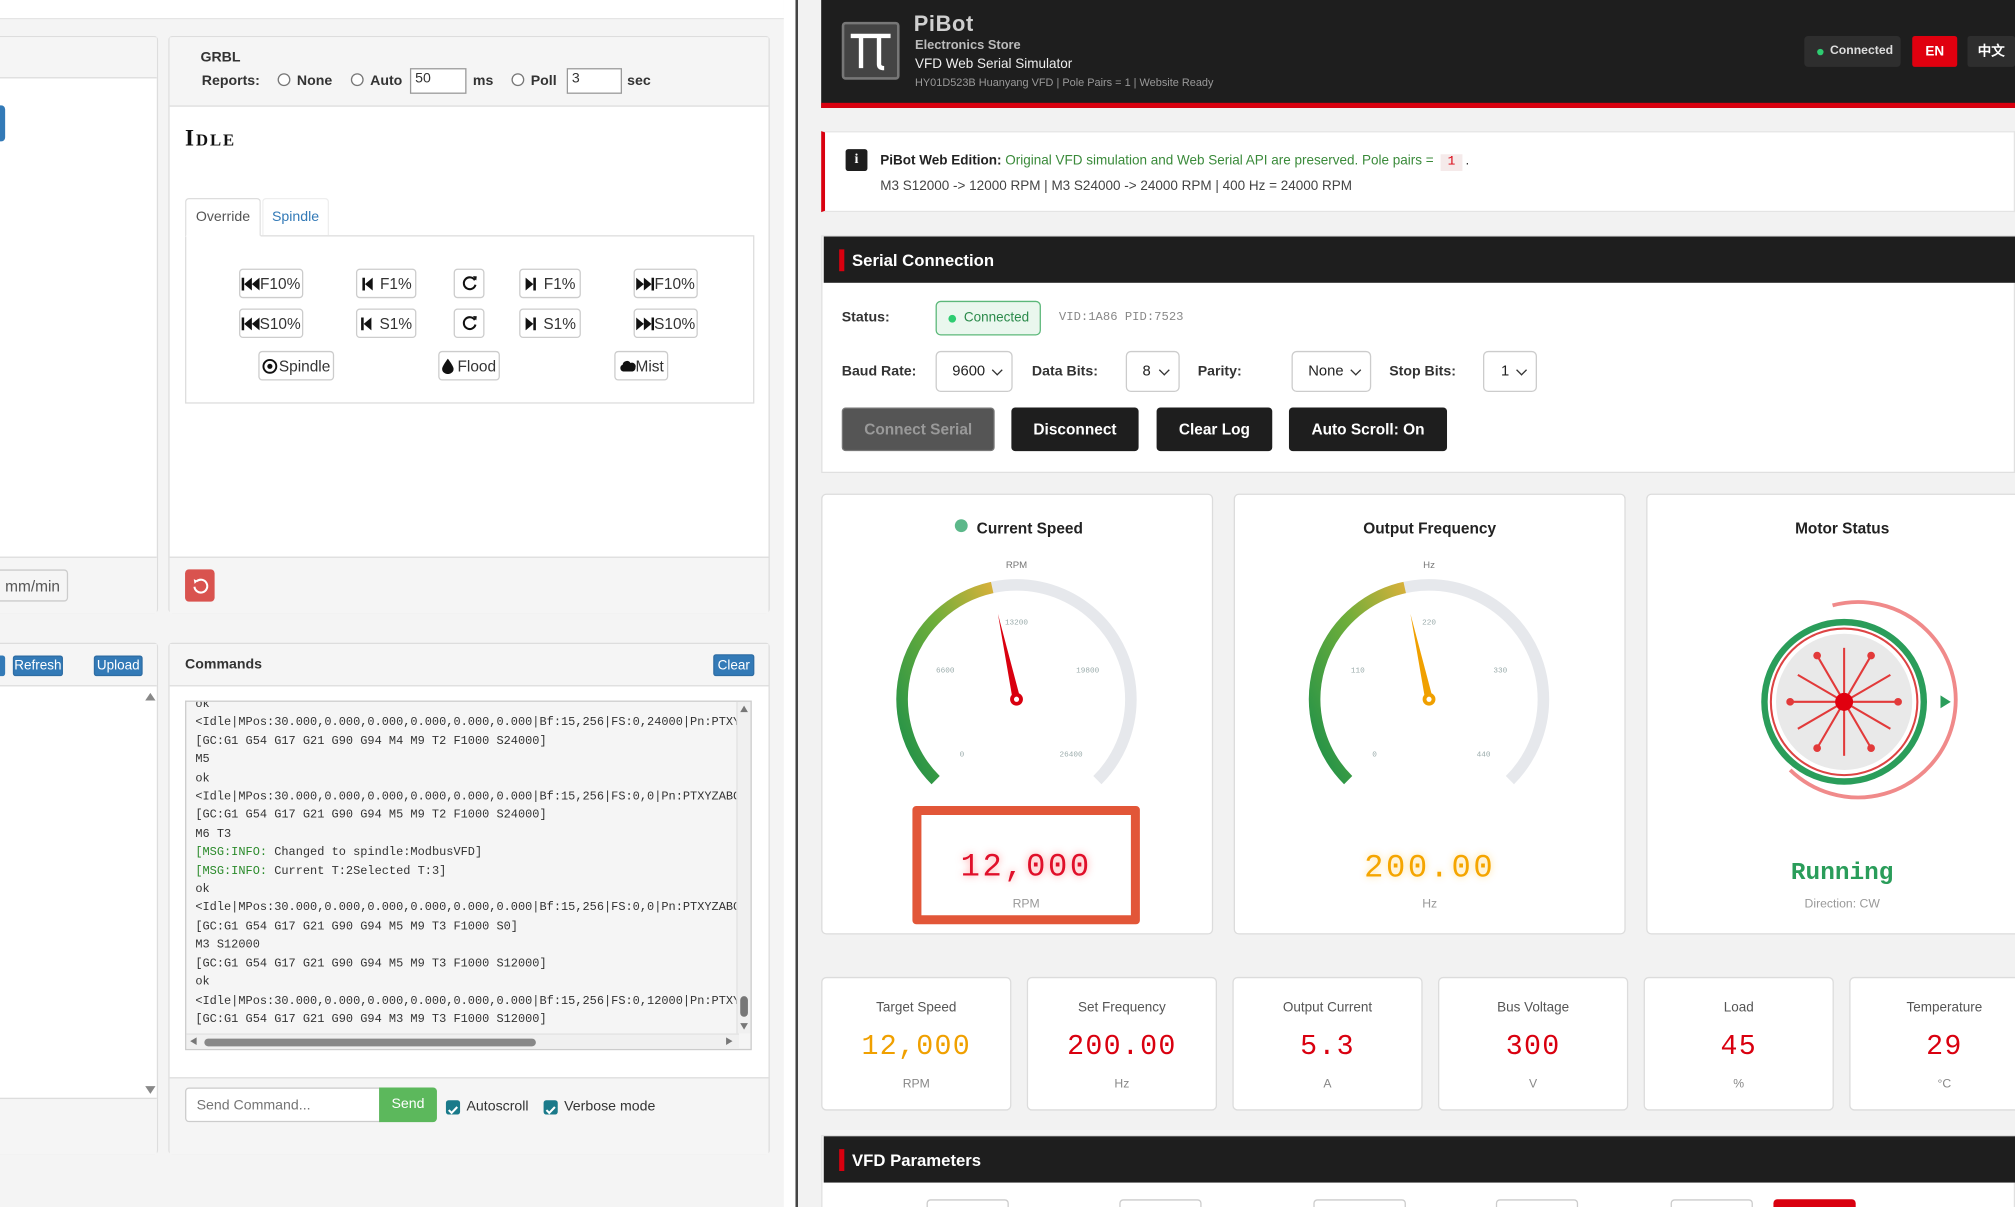  I want to click on fast-forward-icon, so click(645, 283).